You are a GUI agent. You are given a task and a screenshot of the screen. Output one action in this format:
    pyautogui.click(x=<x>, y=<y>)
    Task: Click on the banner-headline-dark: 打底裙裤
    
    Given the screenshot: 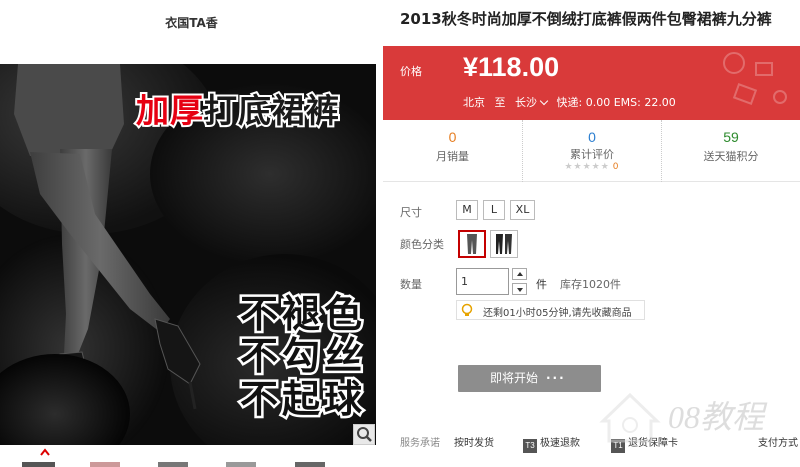 What is the action you would take?
    pyautogui.click(x=271, y=110)
    